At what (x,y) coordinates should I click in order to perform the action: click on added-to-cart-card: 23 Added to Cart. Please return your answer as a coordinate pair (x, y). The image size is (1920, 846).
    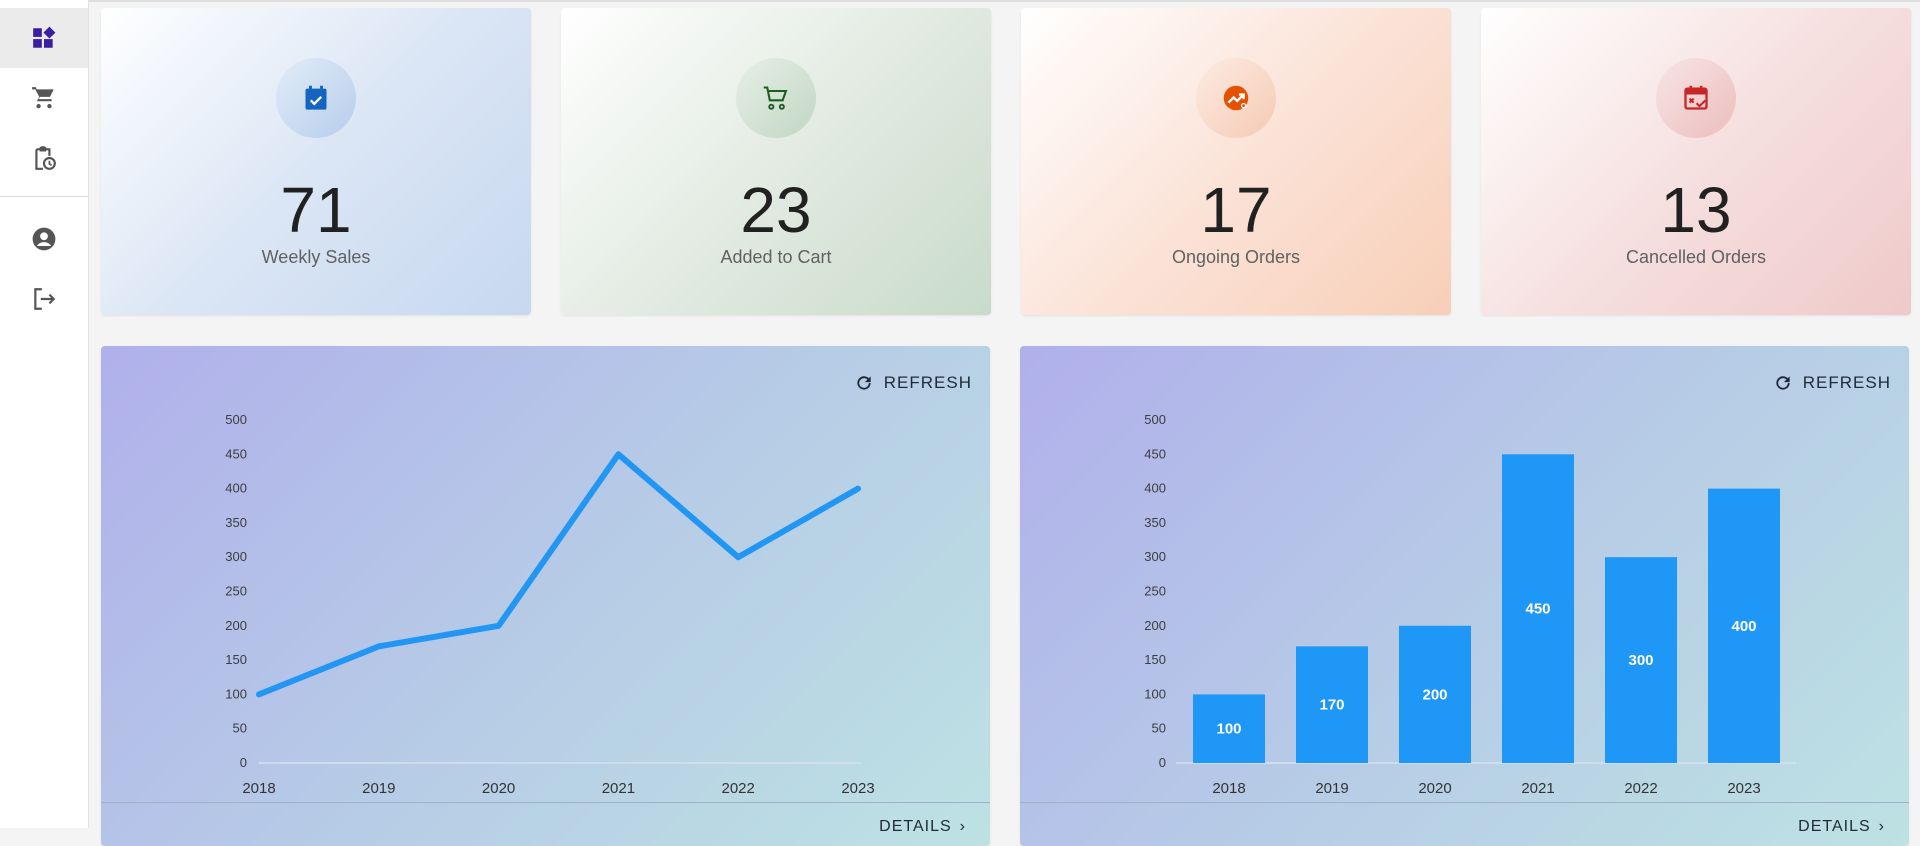
    Looking at the image, I should click on (776, 161).